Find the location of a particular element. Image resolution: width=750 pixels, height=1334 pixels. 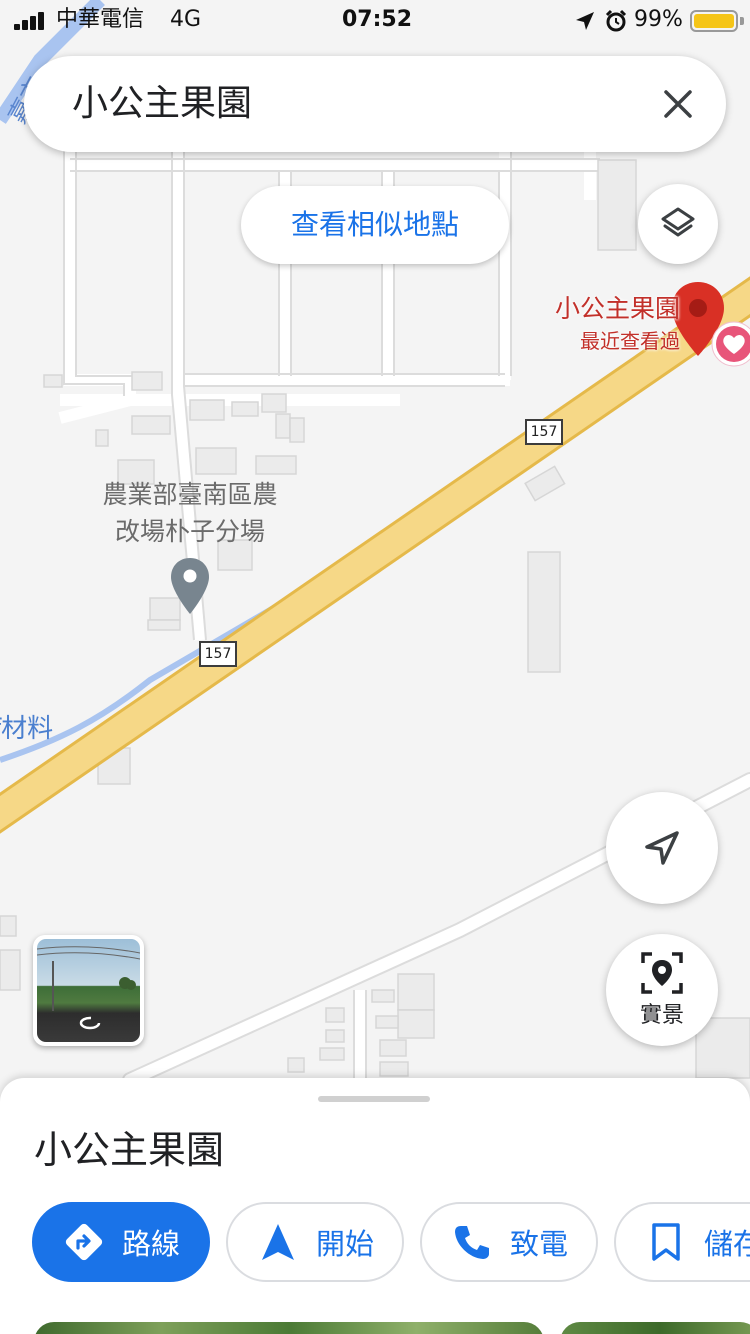

search-query: 小公主果園 is located at coordinates (162, 104).